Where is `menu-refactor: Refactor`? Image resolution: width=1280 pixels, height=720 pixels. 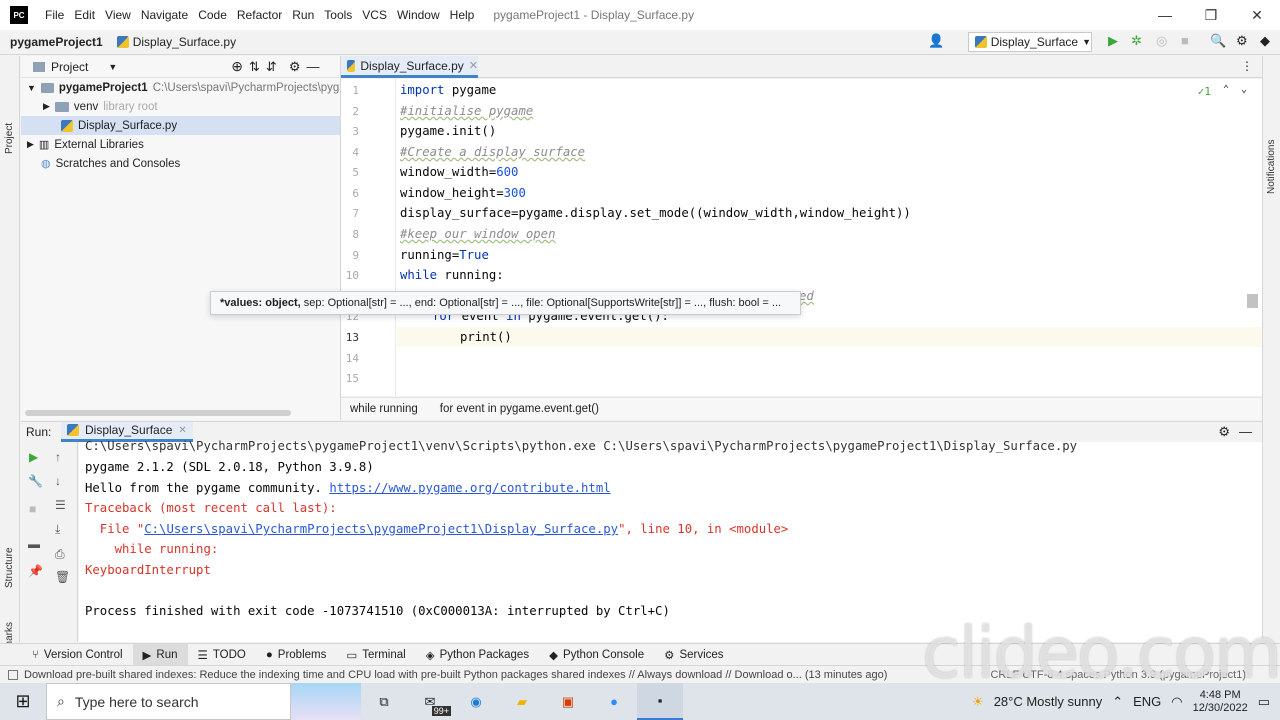 menu-refactor: Refactor is located at coordinates (259, 15).